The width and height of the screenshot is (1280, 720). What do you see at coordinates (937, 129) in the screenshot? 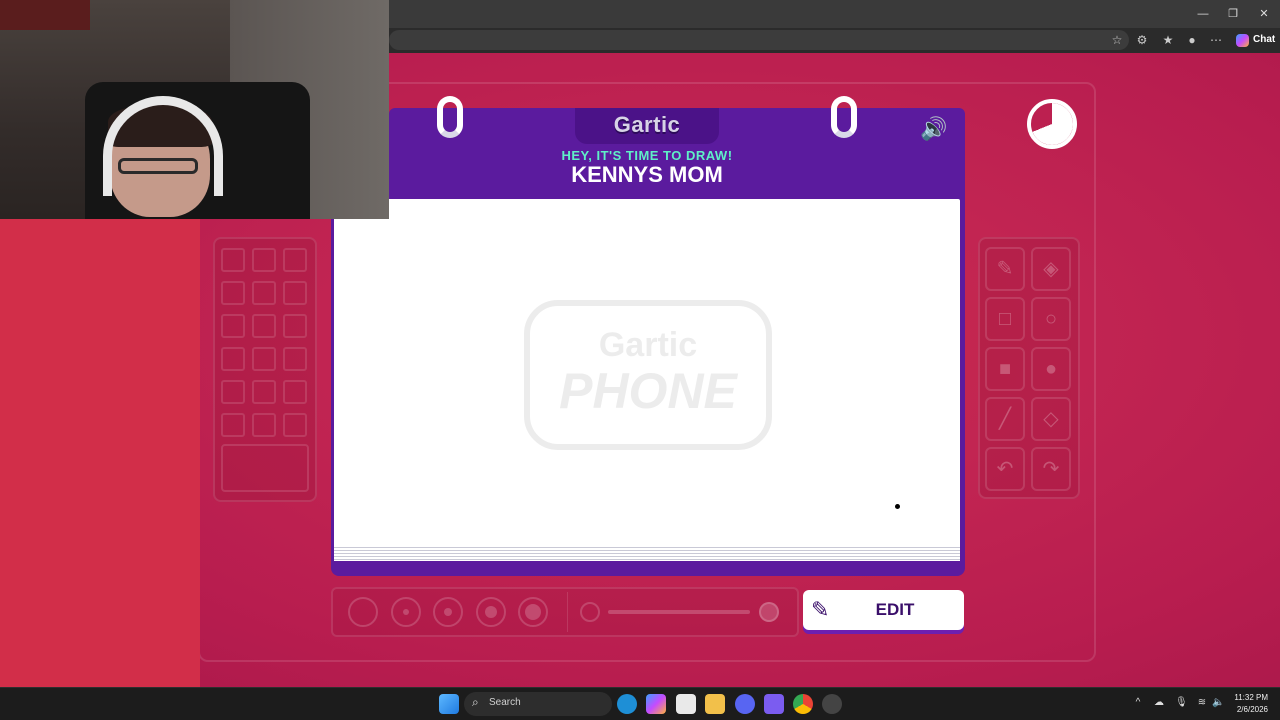
I see `sound-icon: 🔊` at bounding box center [937, 129].